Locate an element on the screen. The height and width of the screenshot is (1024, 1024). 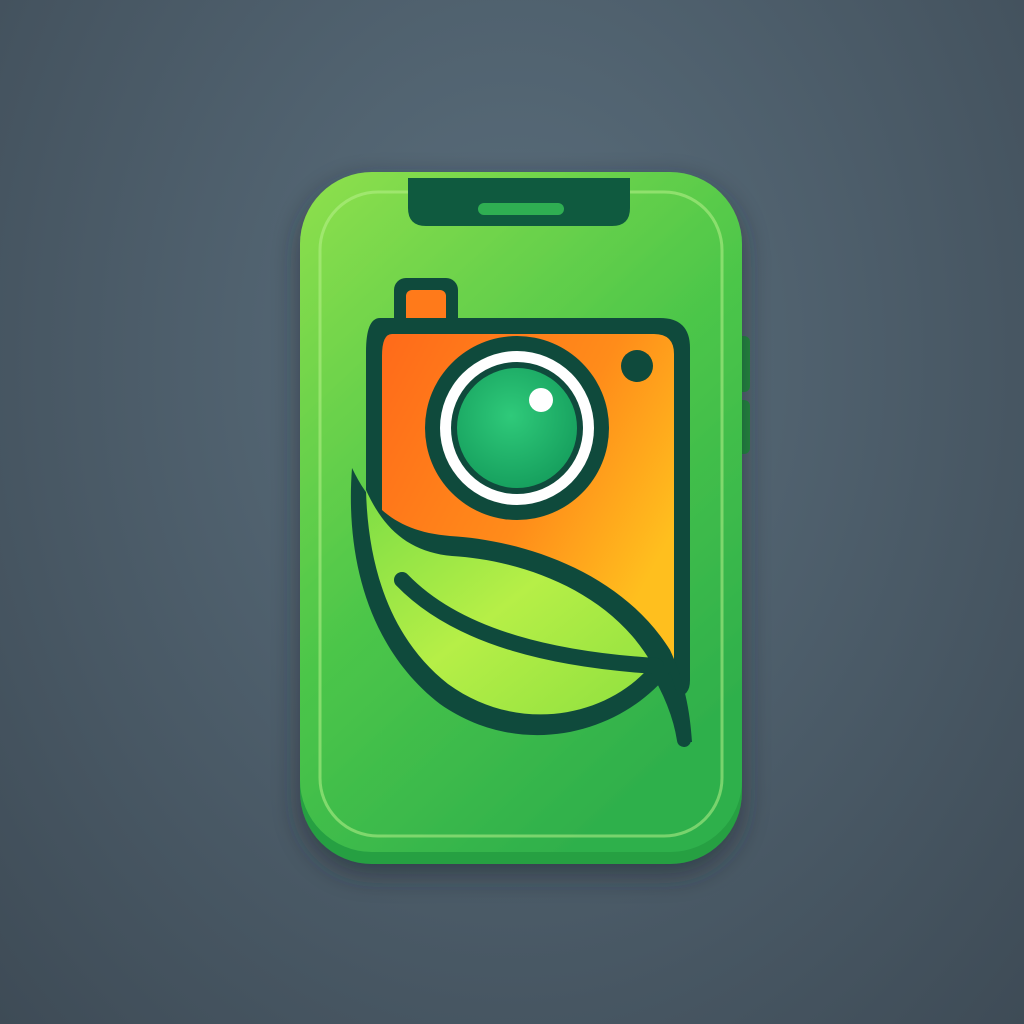
speaker-slot-icon is located at coordinates (521, 209).